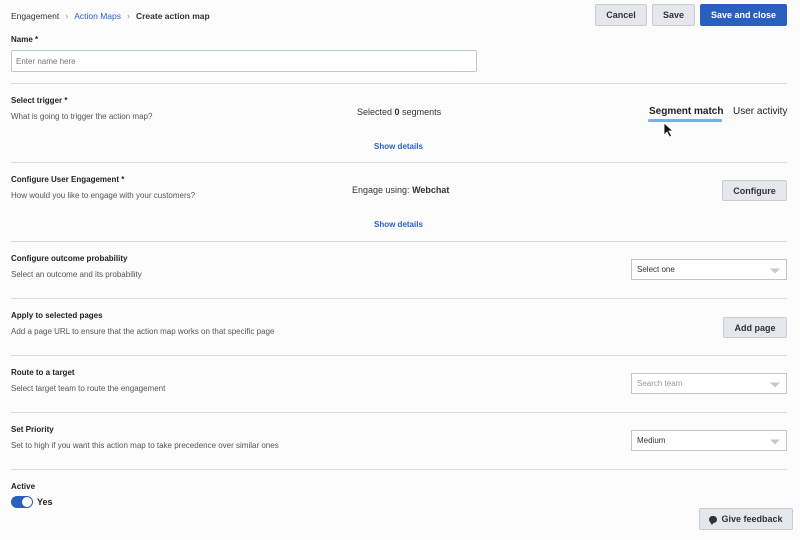  I want to click on save-button: Save, so click(673, 15).